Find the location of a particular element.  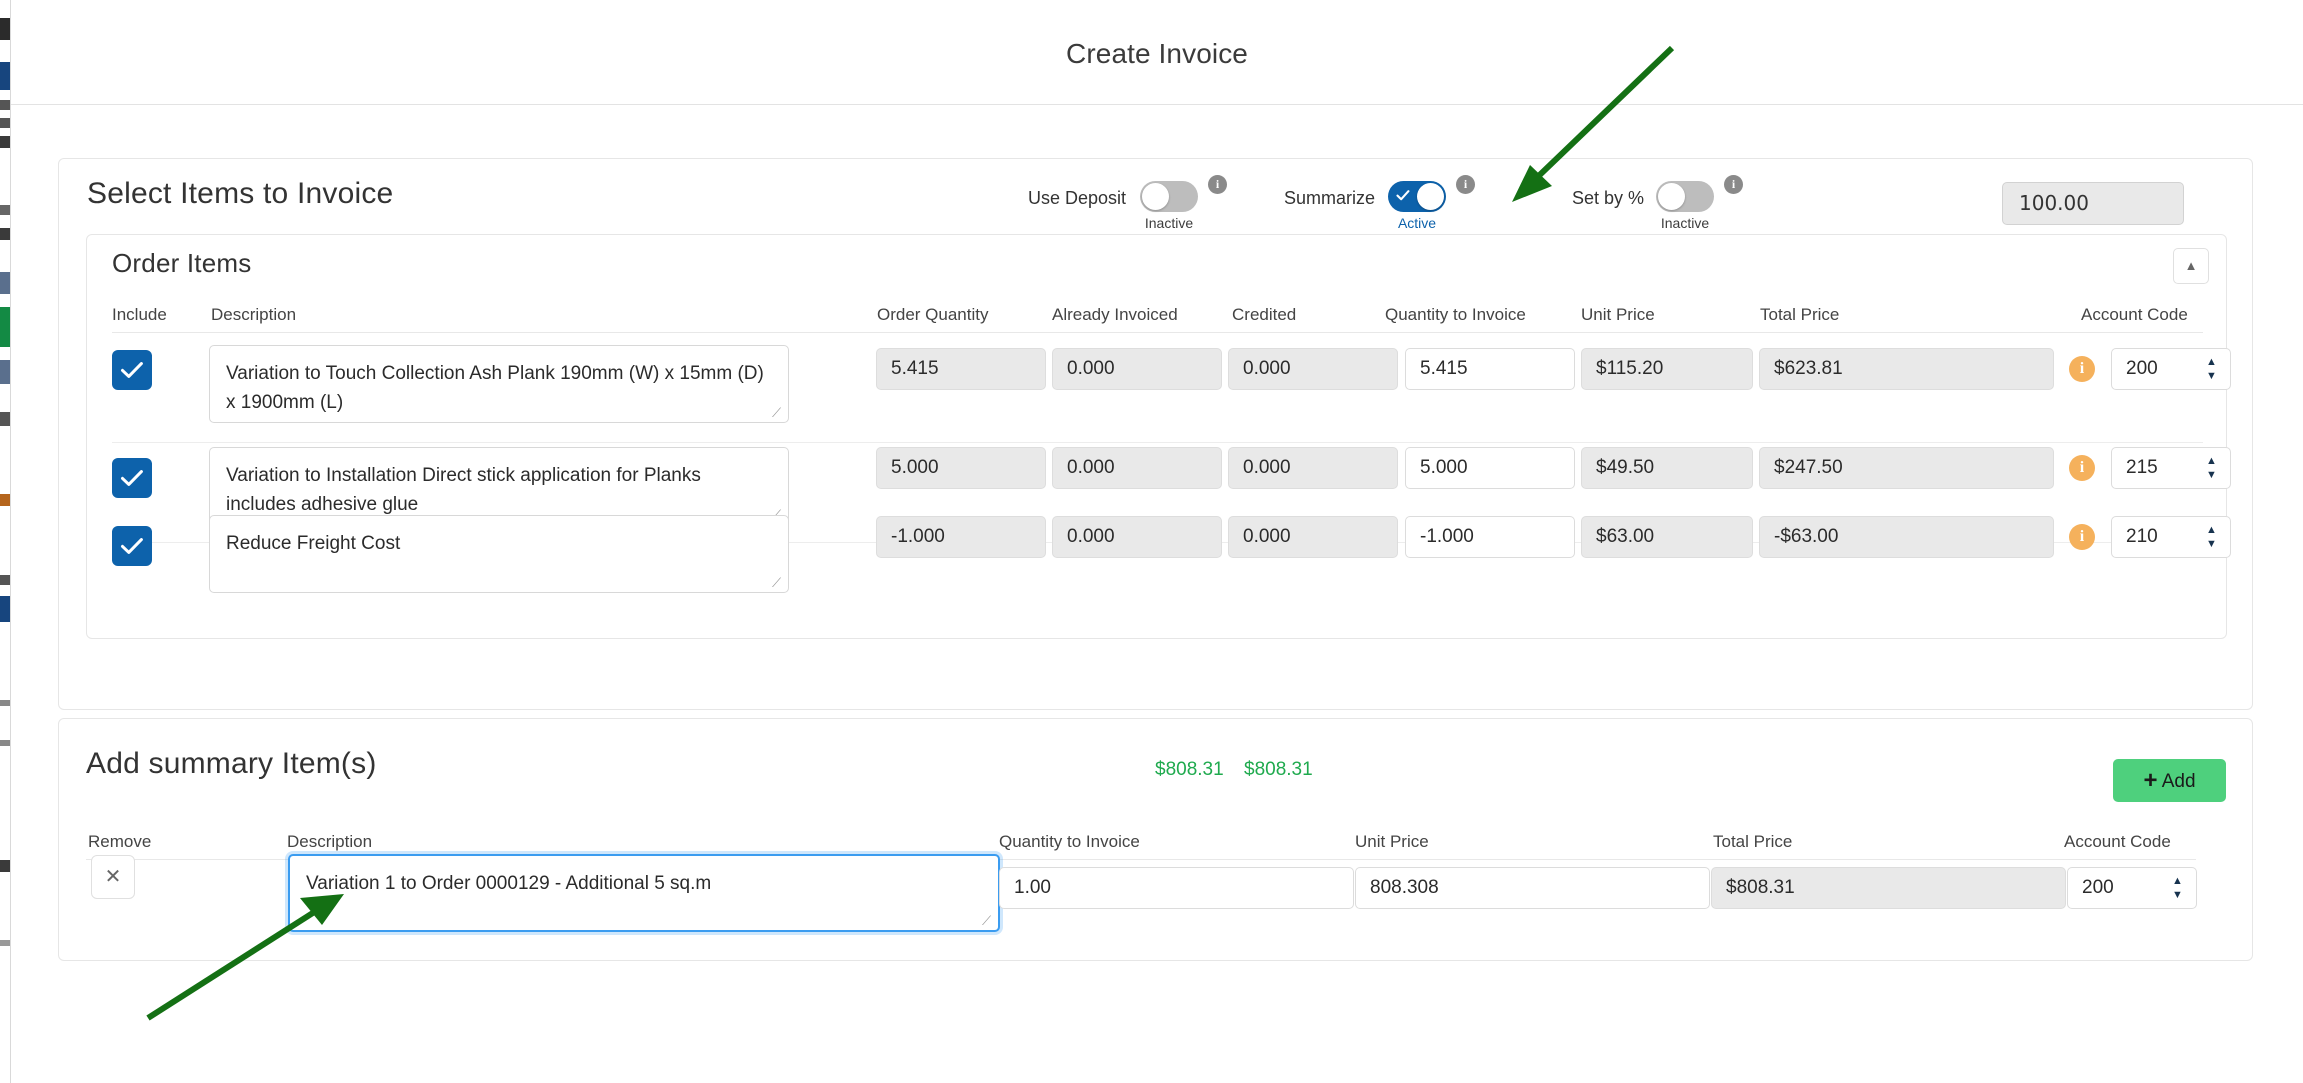

col-account-code: Account Code is located at coordinates (2134, 314).